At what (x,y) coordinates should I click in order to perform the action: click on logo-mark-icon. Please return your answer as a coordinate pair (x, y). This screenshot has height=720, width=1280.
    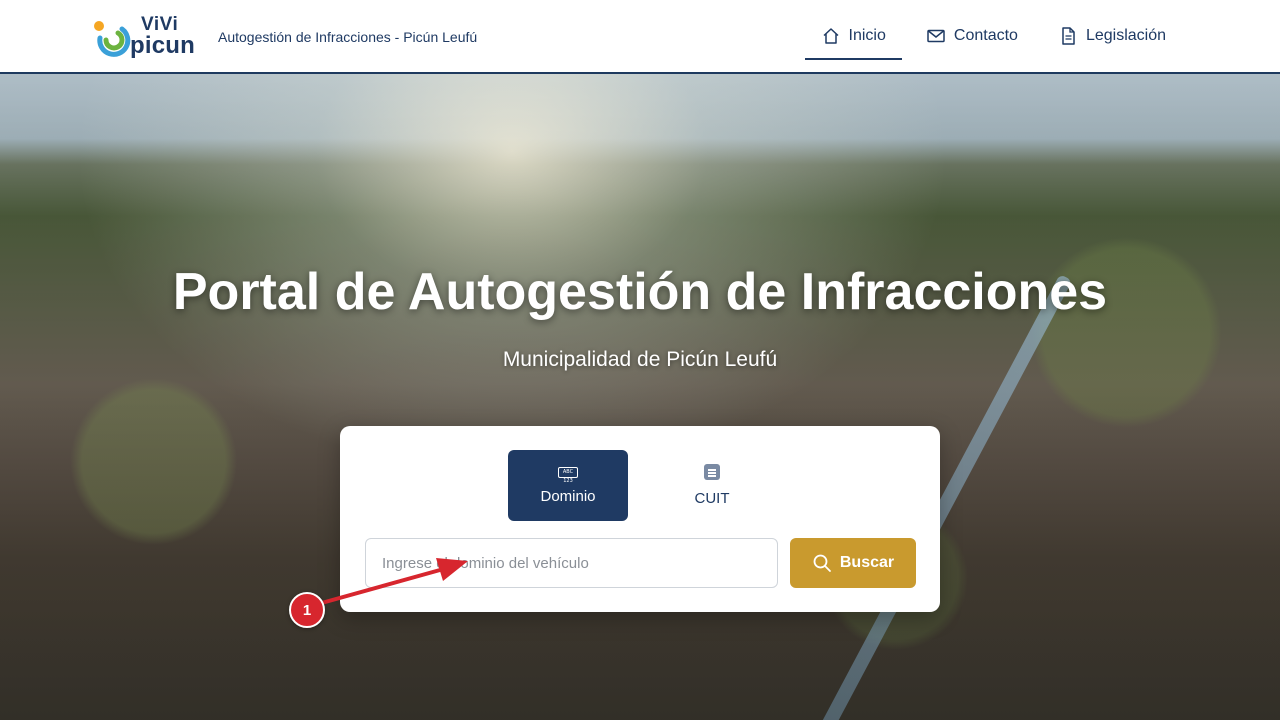
    Looking at the image, I should click on (112, 39).